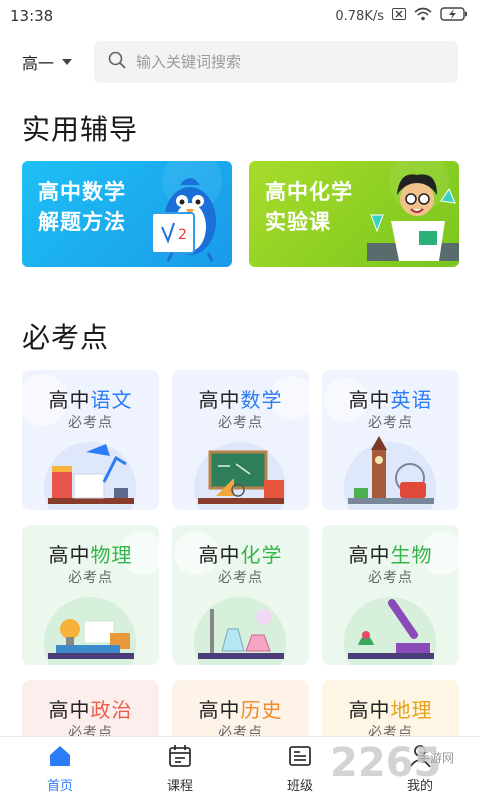 The image size is (480, 800). I want to click on svg-text: 2, so click(182, 235).